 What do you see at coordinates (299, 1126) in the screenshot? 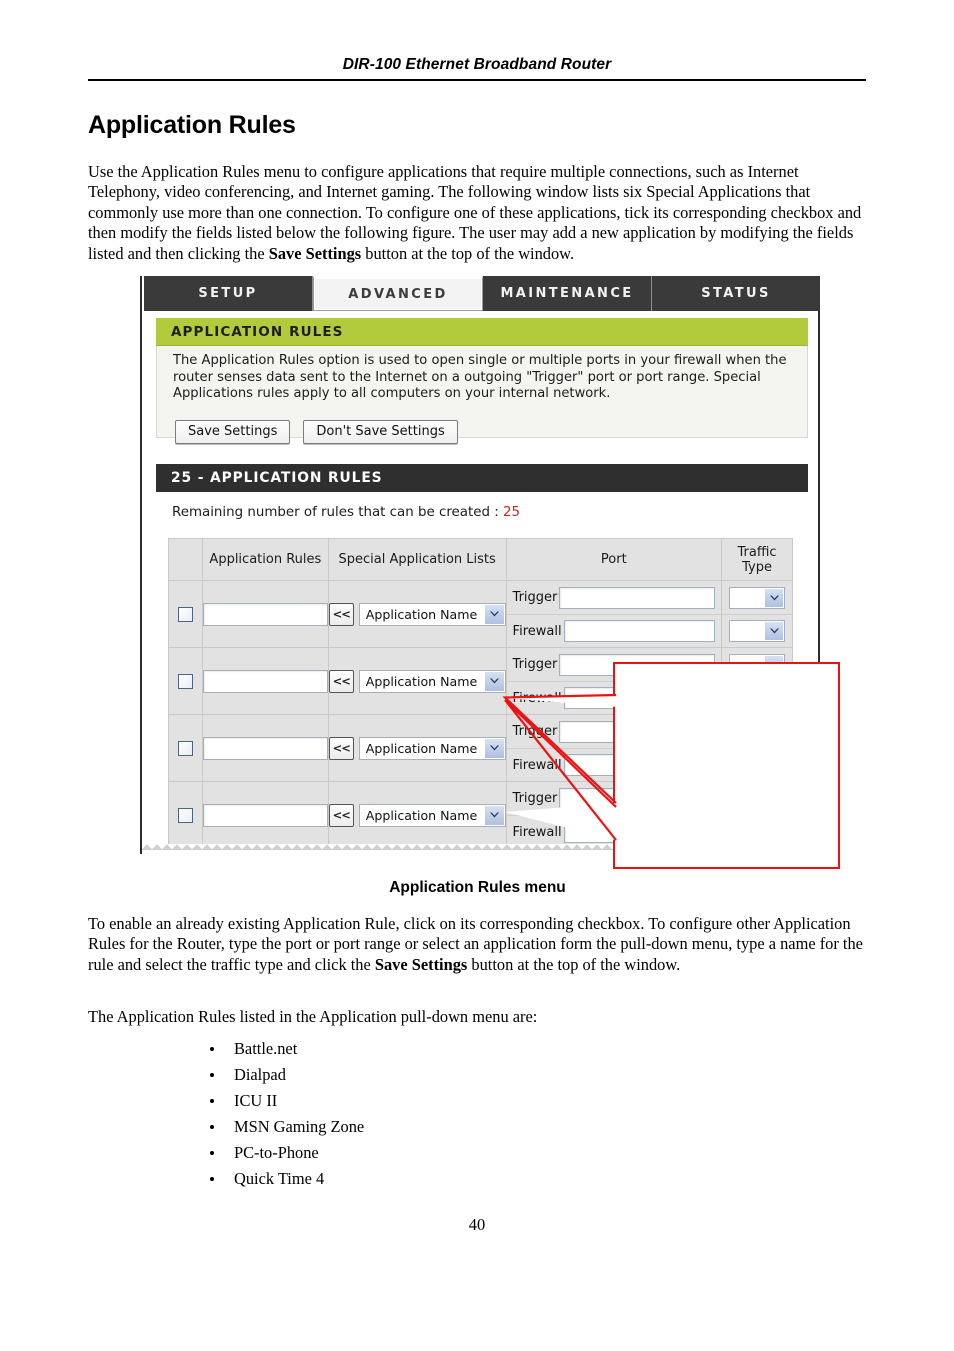
I see `list-item-label: MSN Gaming Zone` at bounding box center [299, 1126].